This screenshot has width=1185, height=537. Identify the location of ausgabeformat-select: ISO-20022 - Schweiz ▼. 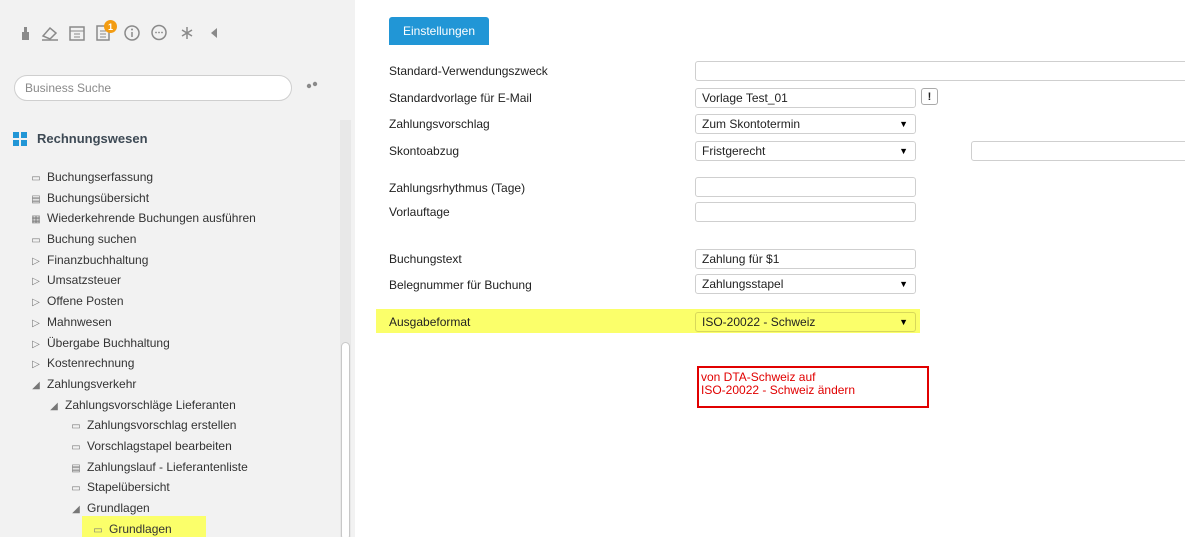
(805, 322).